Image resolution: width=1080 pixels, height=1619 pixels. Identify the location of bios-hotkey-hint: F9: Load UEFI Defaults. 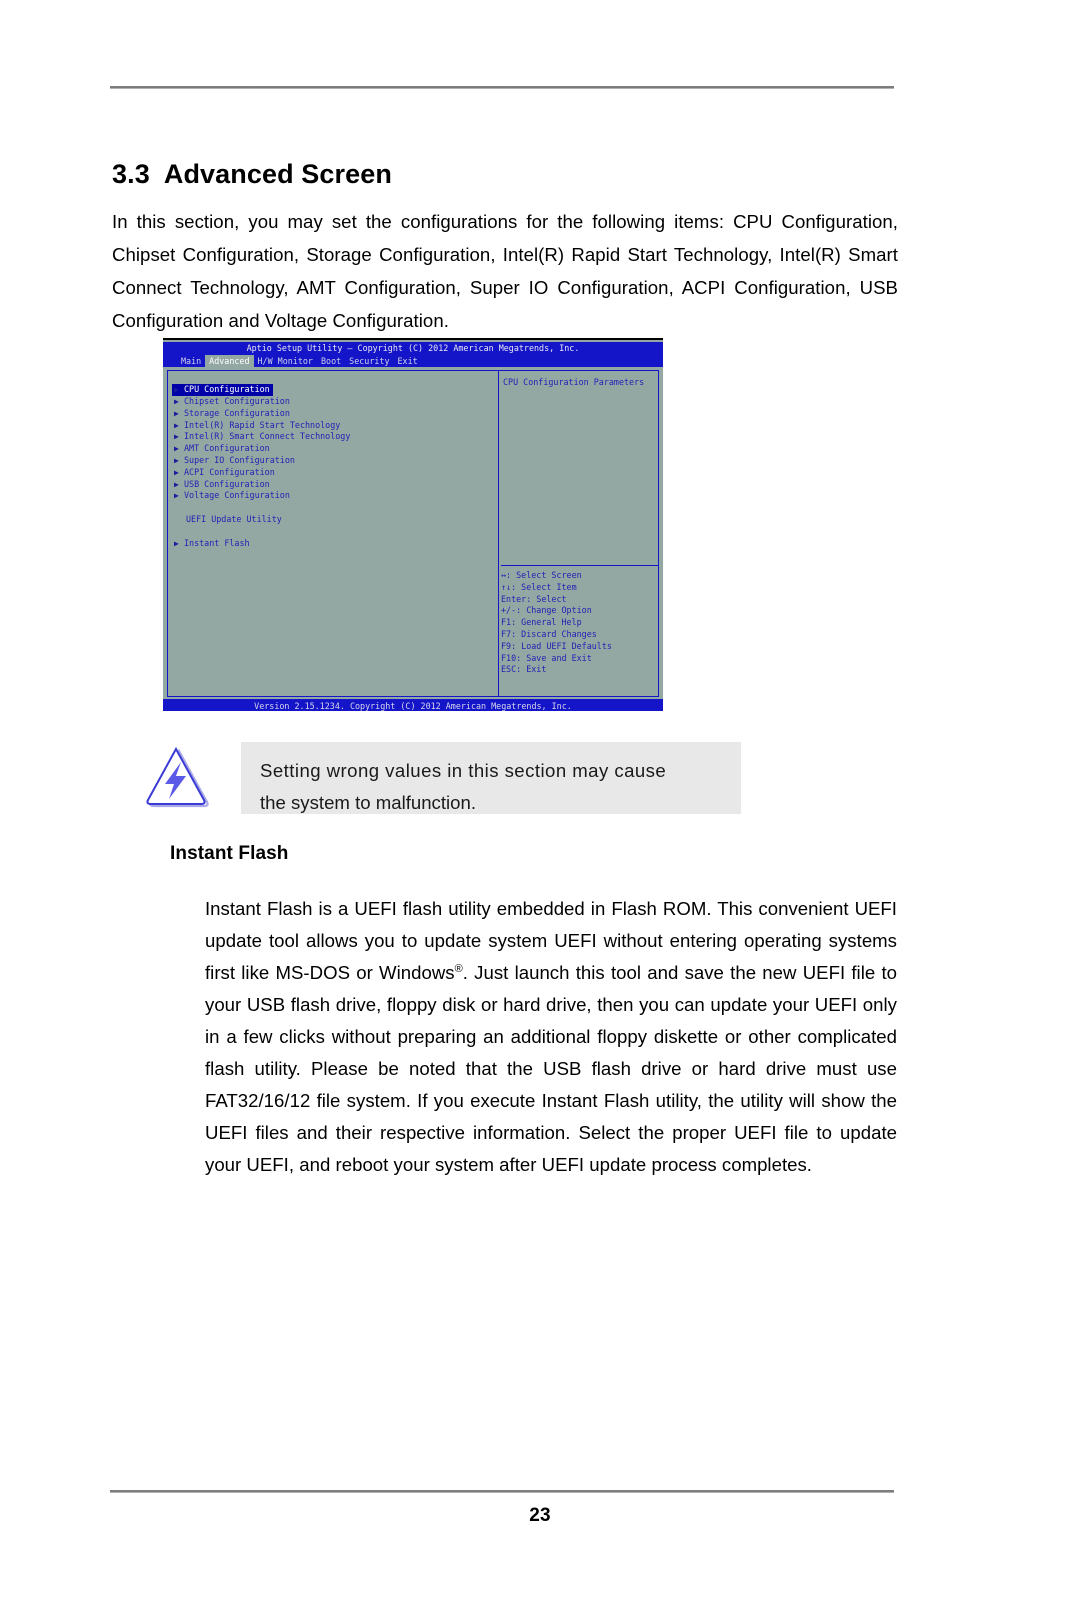
(556, 645).